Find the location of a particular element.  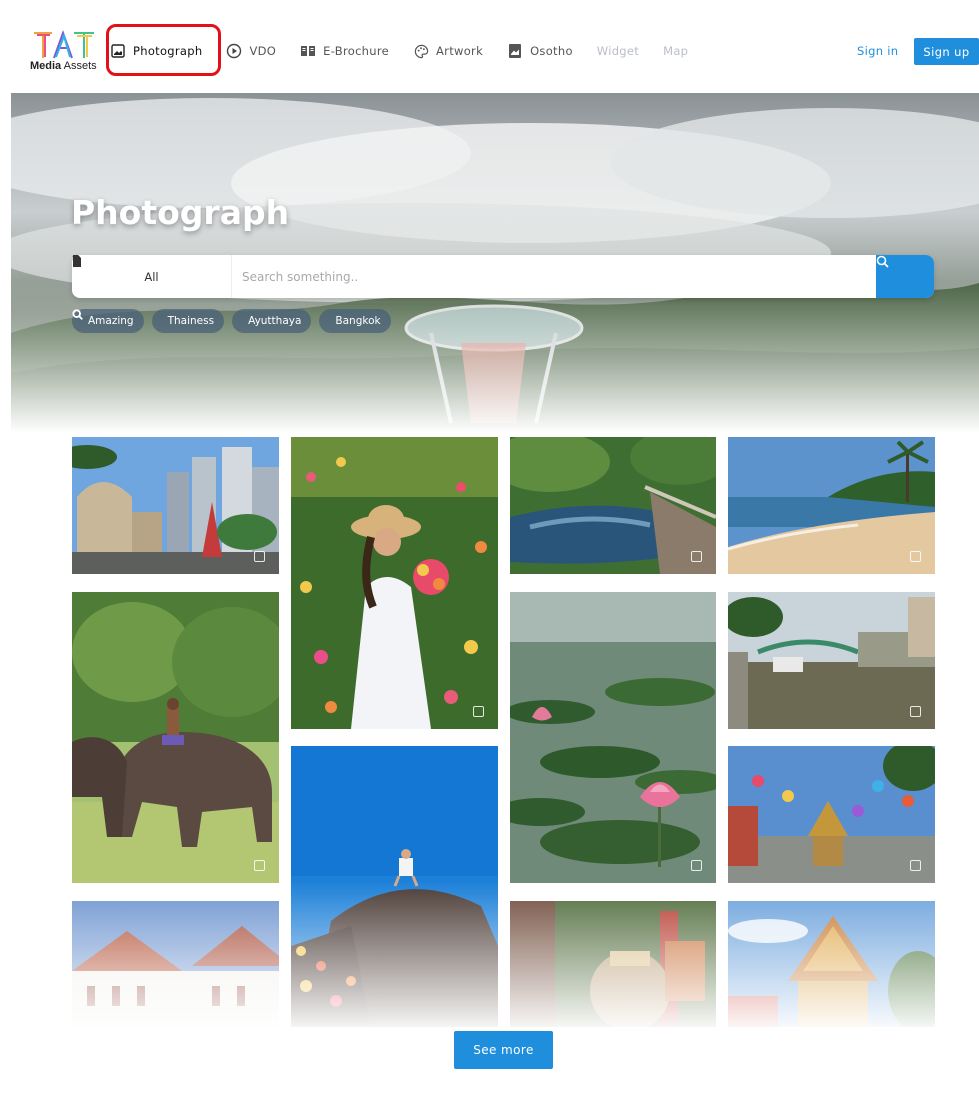

tag-label: Thainess is located at coordinates (191, 321).